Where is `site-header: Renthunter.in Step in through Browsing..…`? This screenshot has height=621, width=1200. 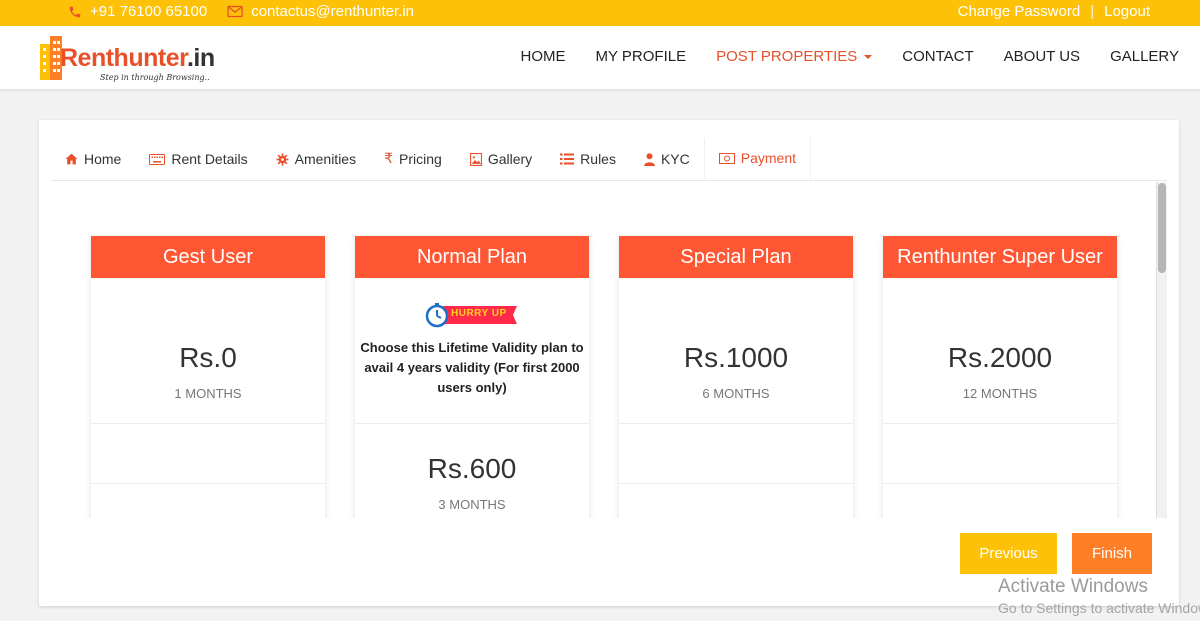 site-header: Renthunter.in Step in through Browsing..… is located at coordinates (600, 57).